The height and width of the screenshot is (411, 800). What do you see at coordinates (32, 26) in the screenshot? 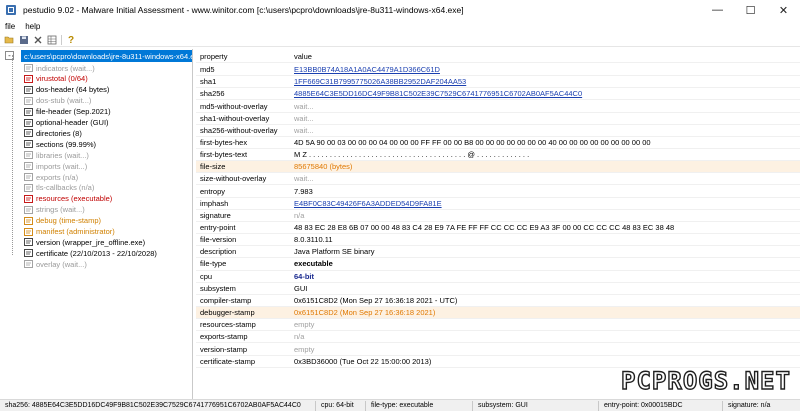
I see `menu-help: help` at bounding box center [32, 26].